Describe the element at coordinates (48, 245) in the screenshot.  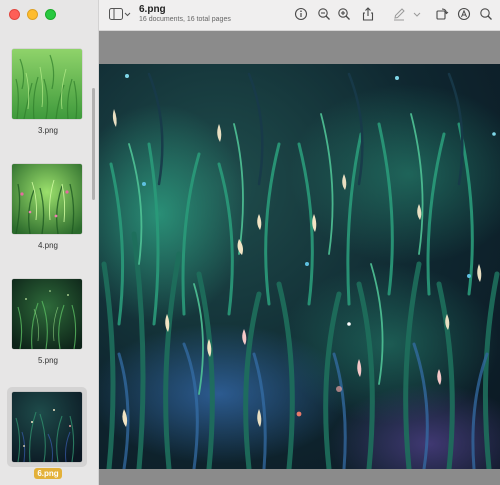
I see `thumbnail-label: 4.png` at that location.